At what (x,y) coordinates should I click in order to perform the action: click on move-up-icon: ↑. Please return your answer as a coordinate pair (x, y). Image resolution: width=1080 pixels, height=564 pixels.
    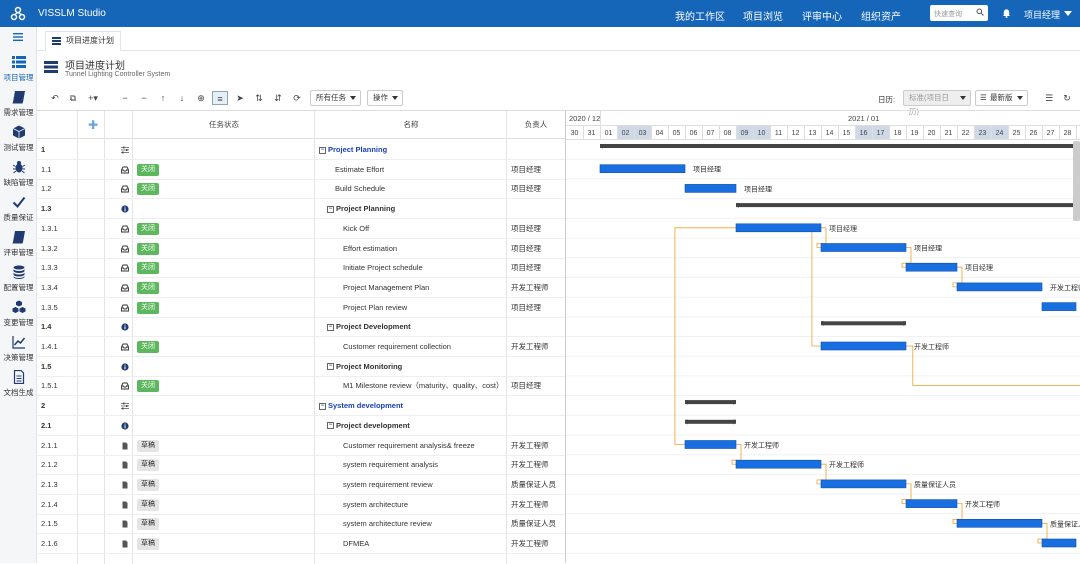
    Looking at the image, I should click on (163, 98).